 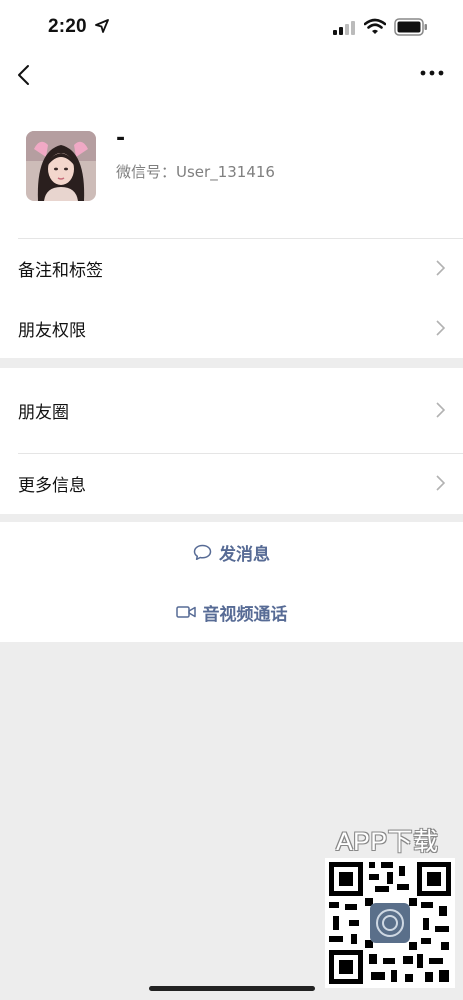 I want to click on remark-tags-row: 备注和标签, so click(x=231, y=268).